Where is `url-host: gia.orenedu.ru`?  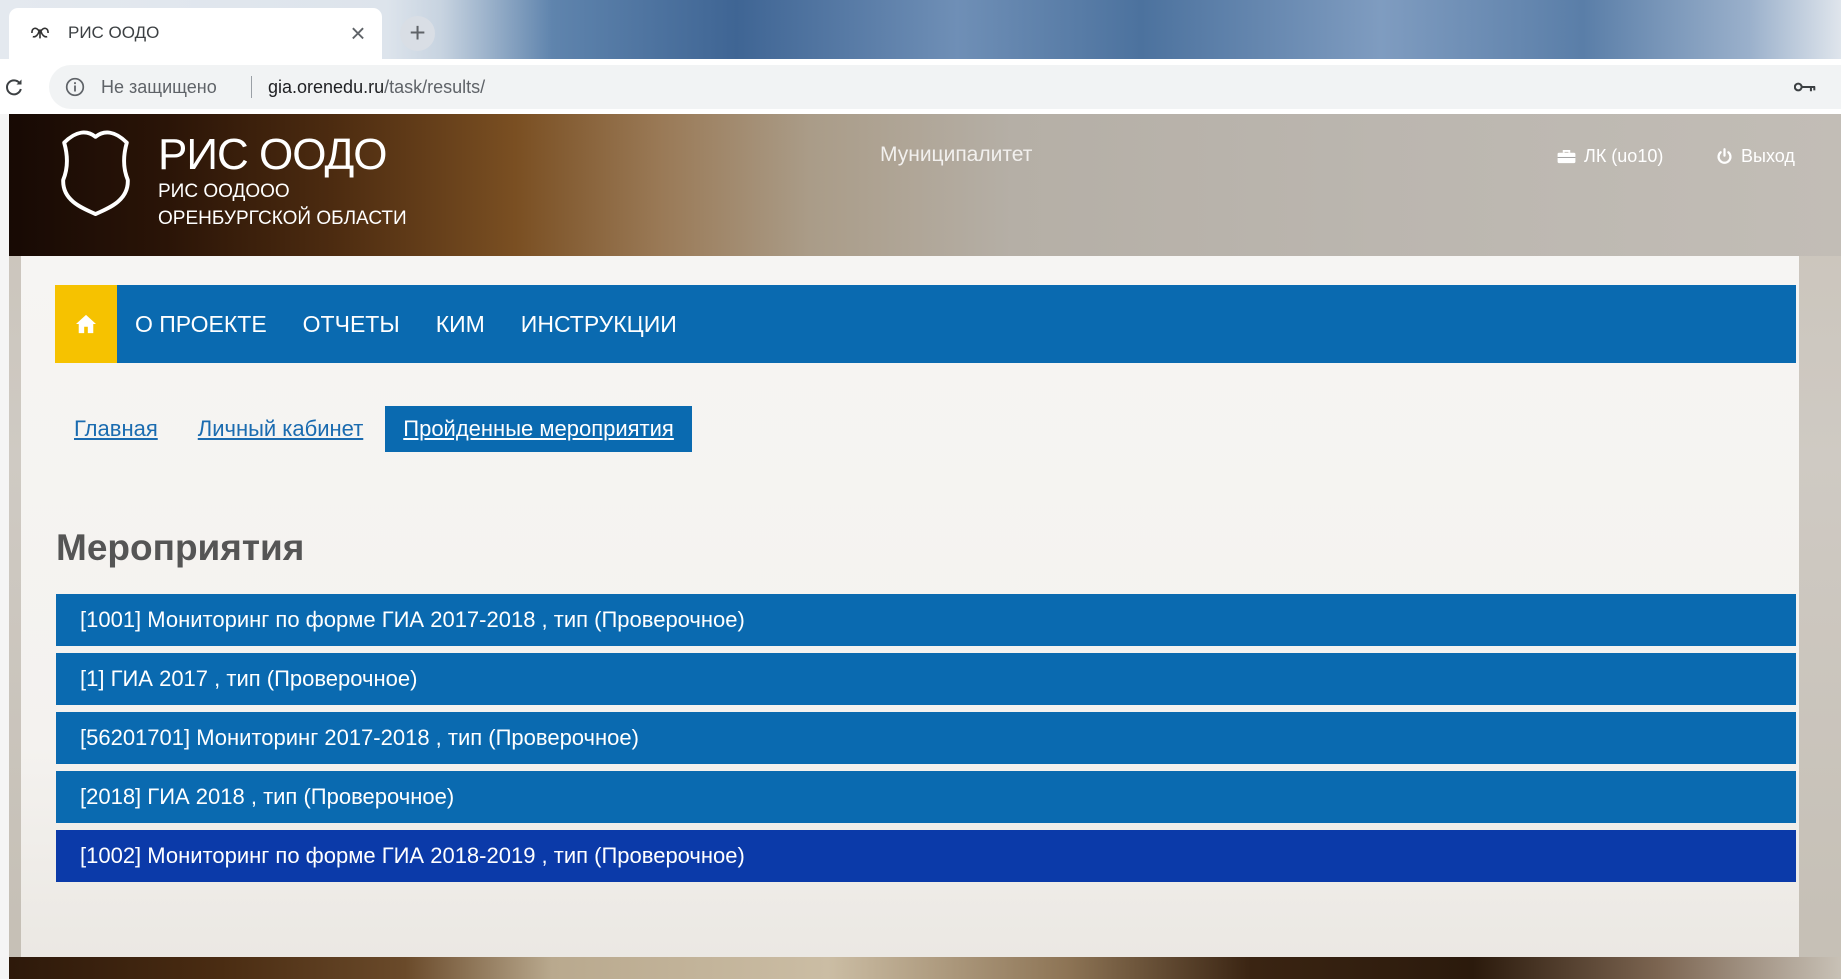
url-host: gia.orenedu.ru is located at coordinates (326, 87).